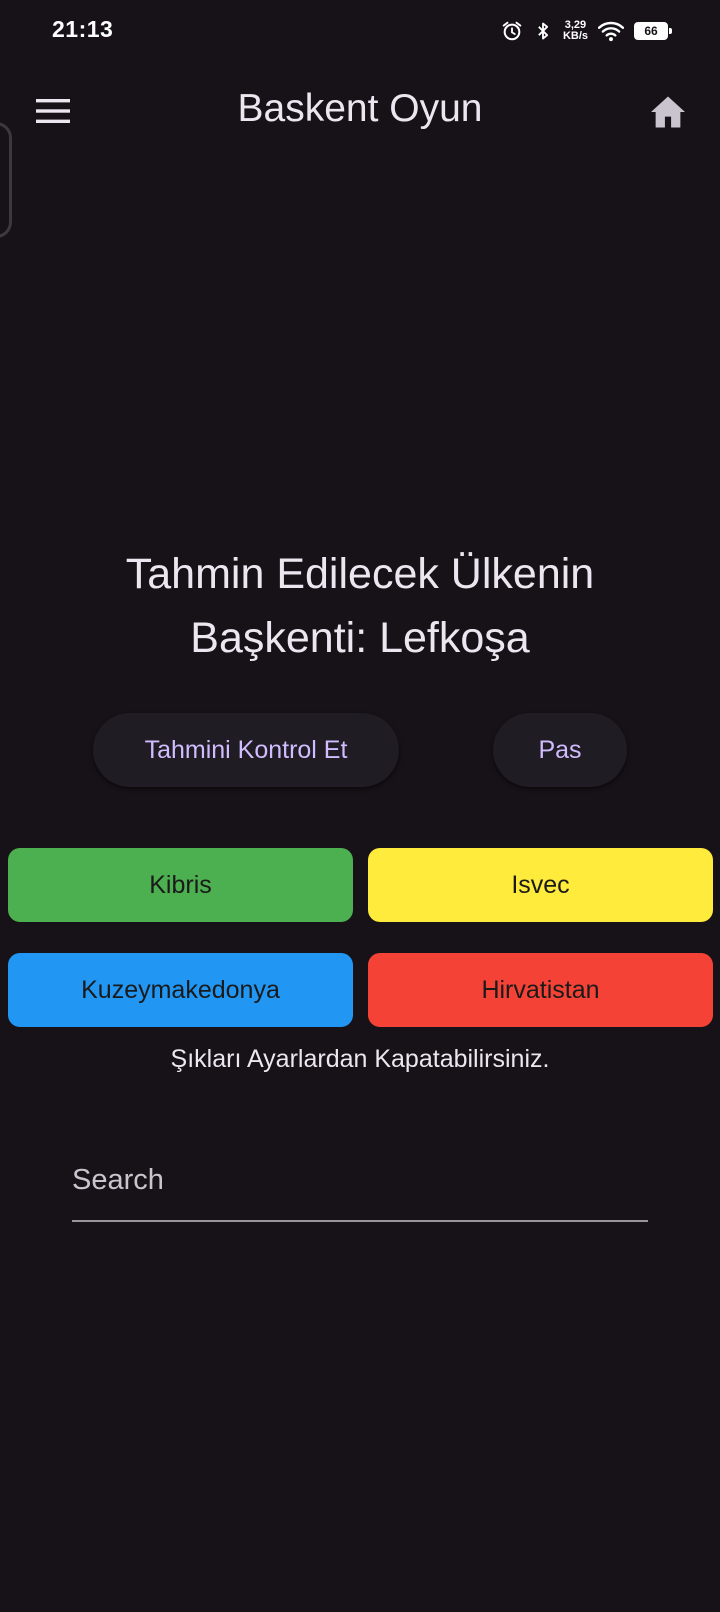 The image size is (720, 1612). I want to click on battery-level: 66, so click(651, 31).